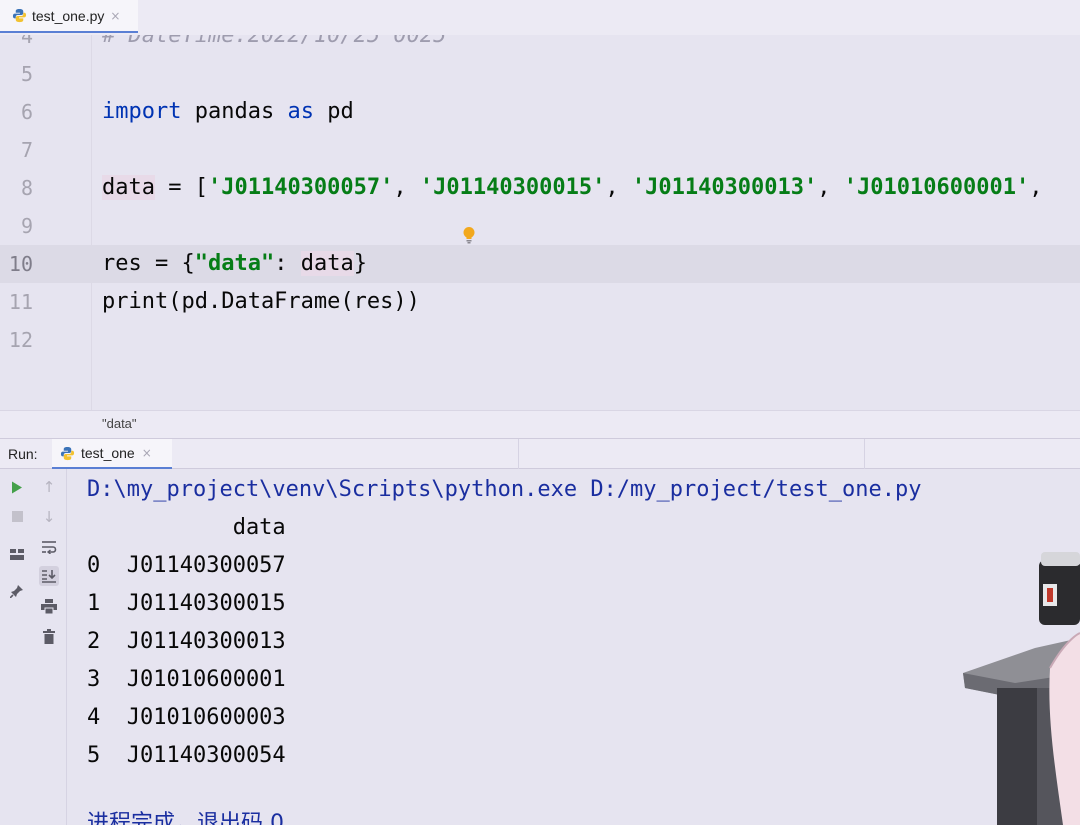 The width and height of the screenshot is (1080, 825). What do you see at coordinates (33, 647) in the screenshot?
I see `run-toolbar: ↑ ↓` at bounding box center [33, 647].